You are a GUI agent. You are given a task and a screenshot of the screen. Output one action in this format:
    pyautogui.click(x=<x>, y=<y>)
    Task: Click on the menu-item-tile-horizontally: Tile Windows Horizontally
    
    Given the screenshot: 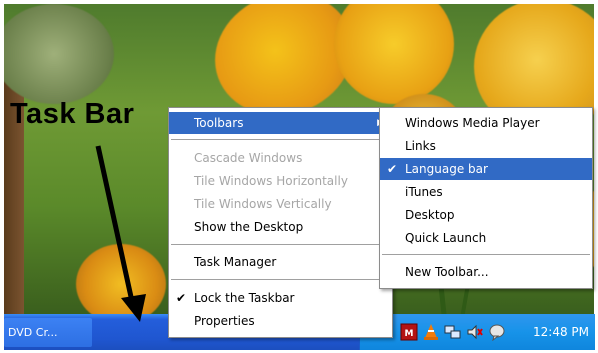 What is the action you would take?
    pyautogui.click(x=280, y=181)
    